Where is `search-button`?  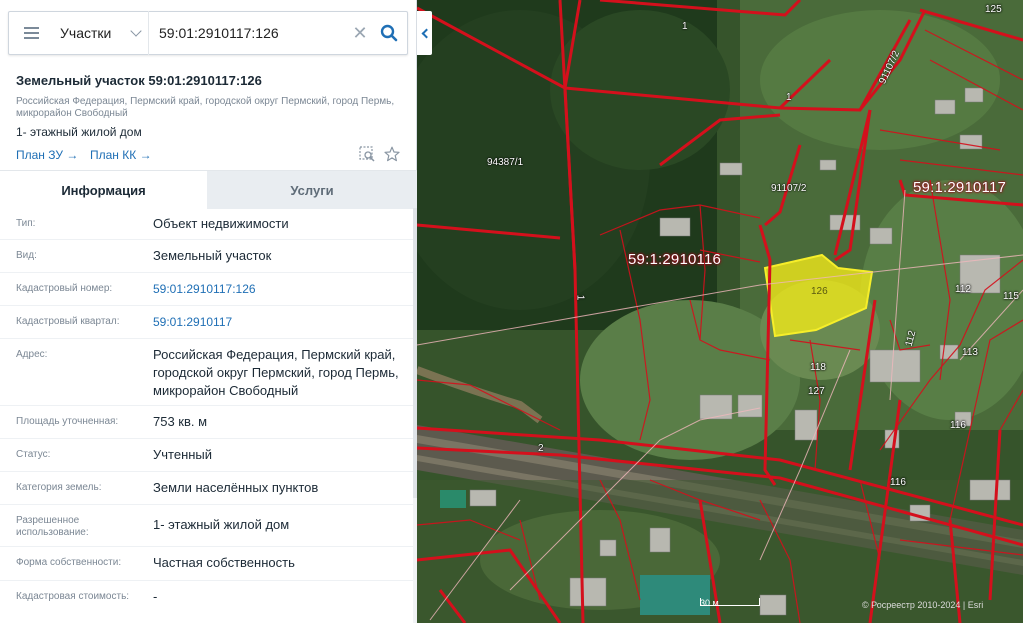
search-button is located at coordinates (389, 33).